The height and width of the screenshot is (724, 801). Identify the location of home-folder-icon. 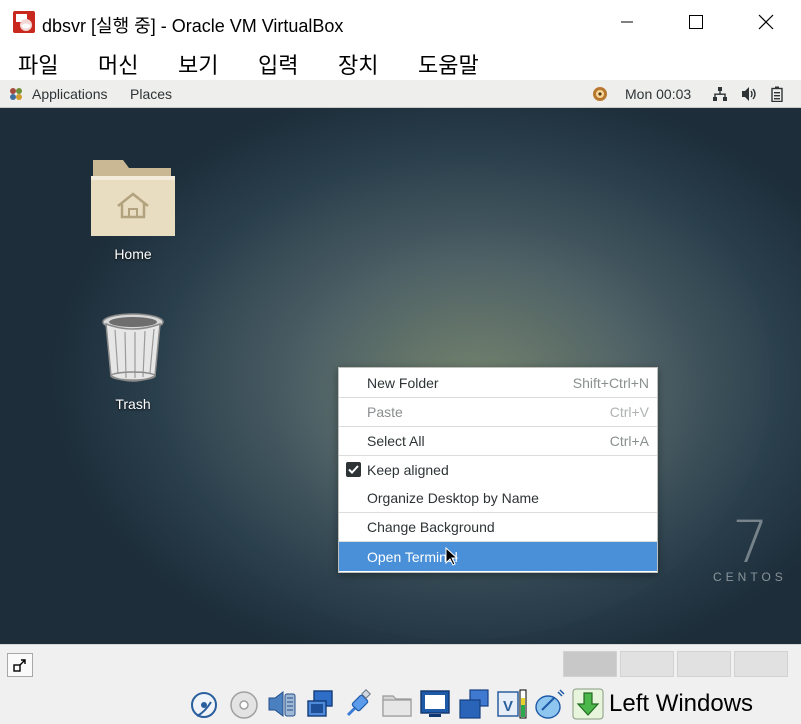
(133, 198).